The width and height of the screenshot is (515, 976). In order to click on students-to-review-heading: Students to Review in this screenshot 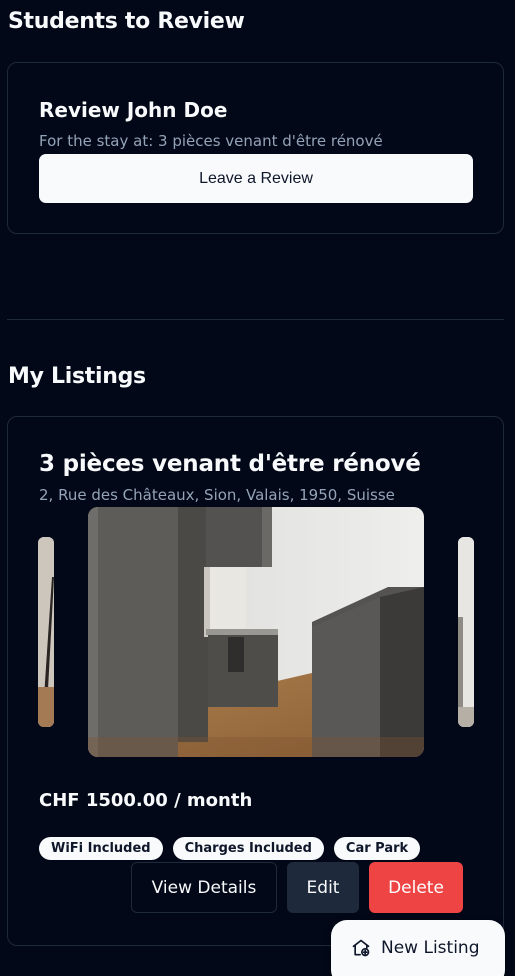, I will do `click(126, 21)`.